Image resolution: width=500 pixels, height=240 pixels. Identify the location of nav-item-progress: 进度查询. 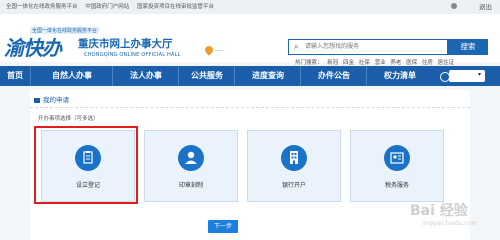
(267, 76).